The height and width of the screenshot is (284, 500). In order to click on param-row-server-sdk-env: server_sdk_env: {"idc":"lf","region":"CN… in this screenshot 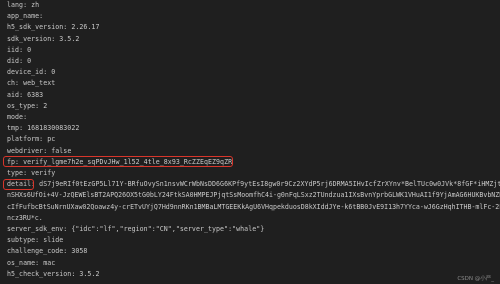, I will do `click(136, 229)`.